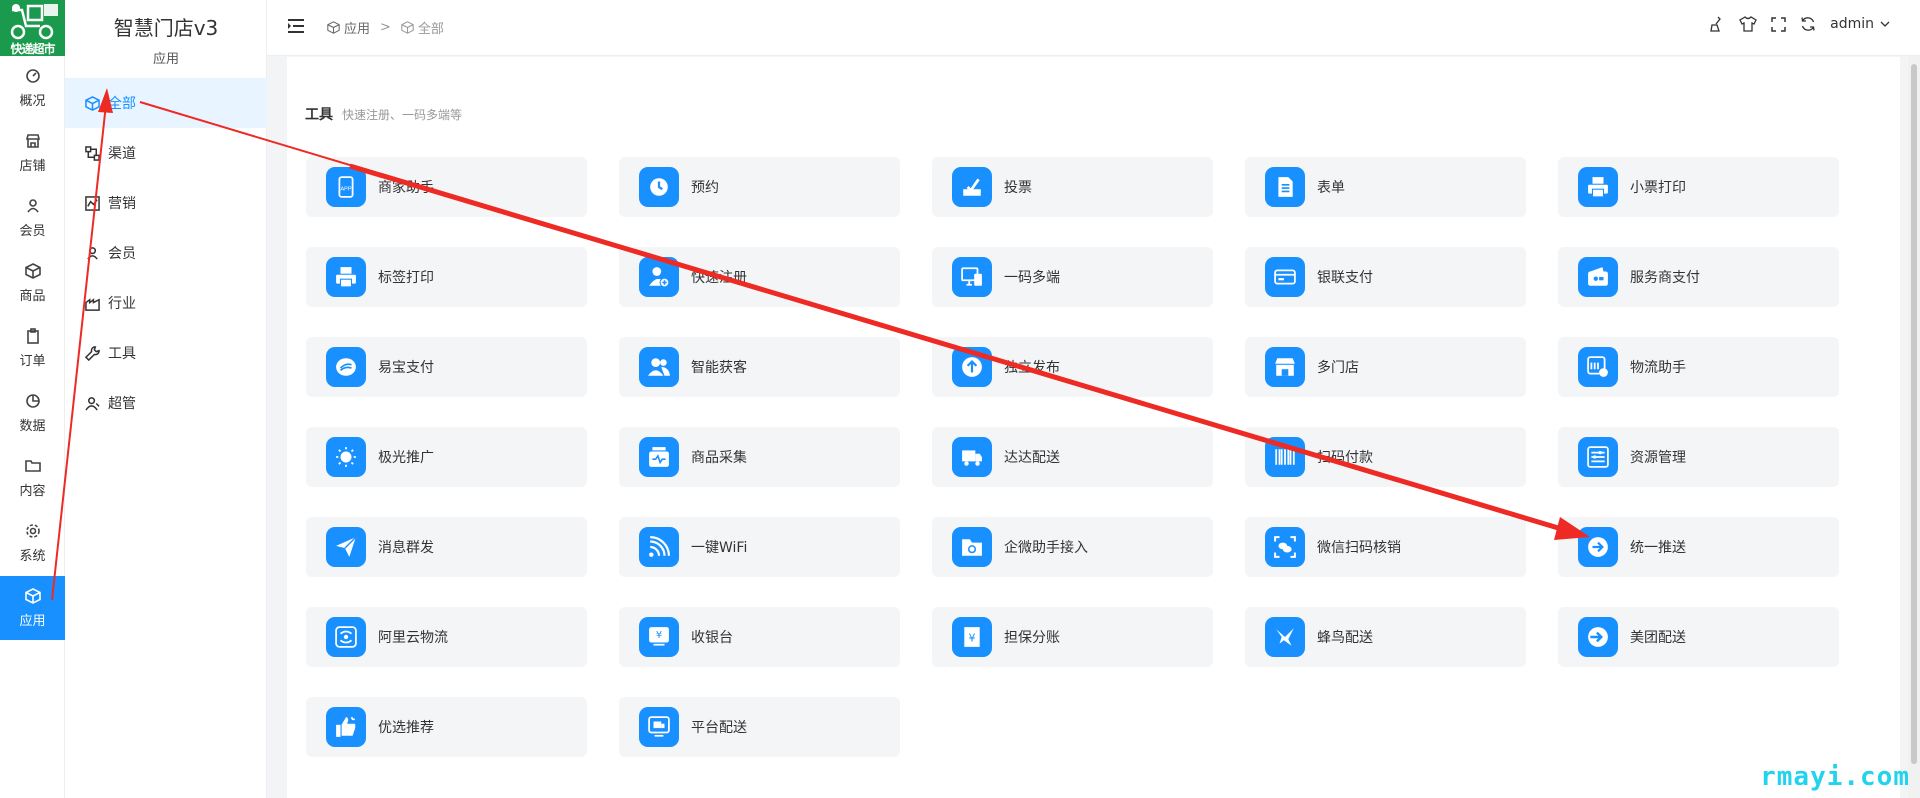  Describe the element at coordinates (1914, 414) in the screenshot. I see `scrollbar-thumb` at that location.